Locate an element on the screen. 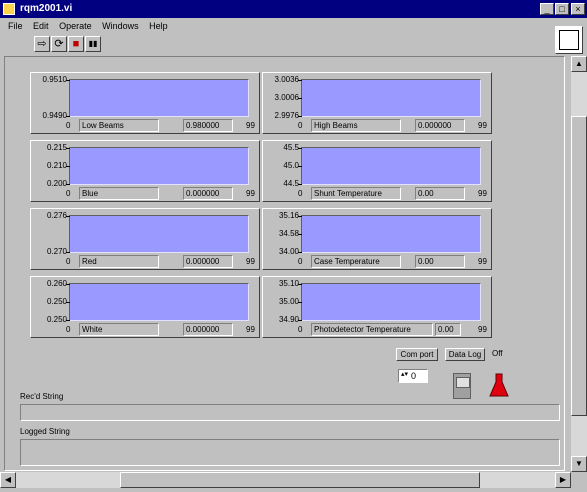 The image size is (587, 492). logged-string-field is located at coordinates (290, 452).